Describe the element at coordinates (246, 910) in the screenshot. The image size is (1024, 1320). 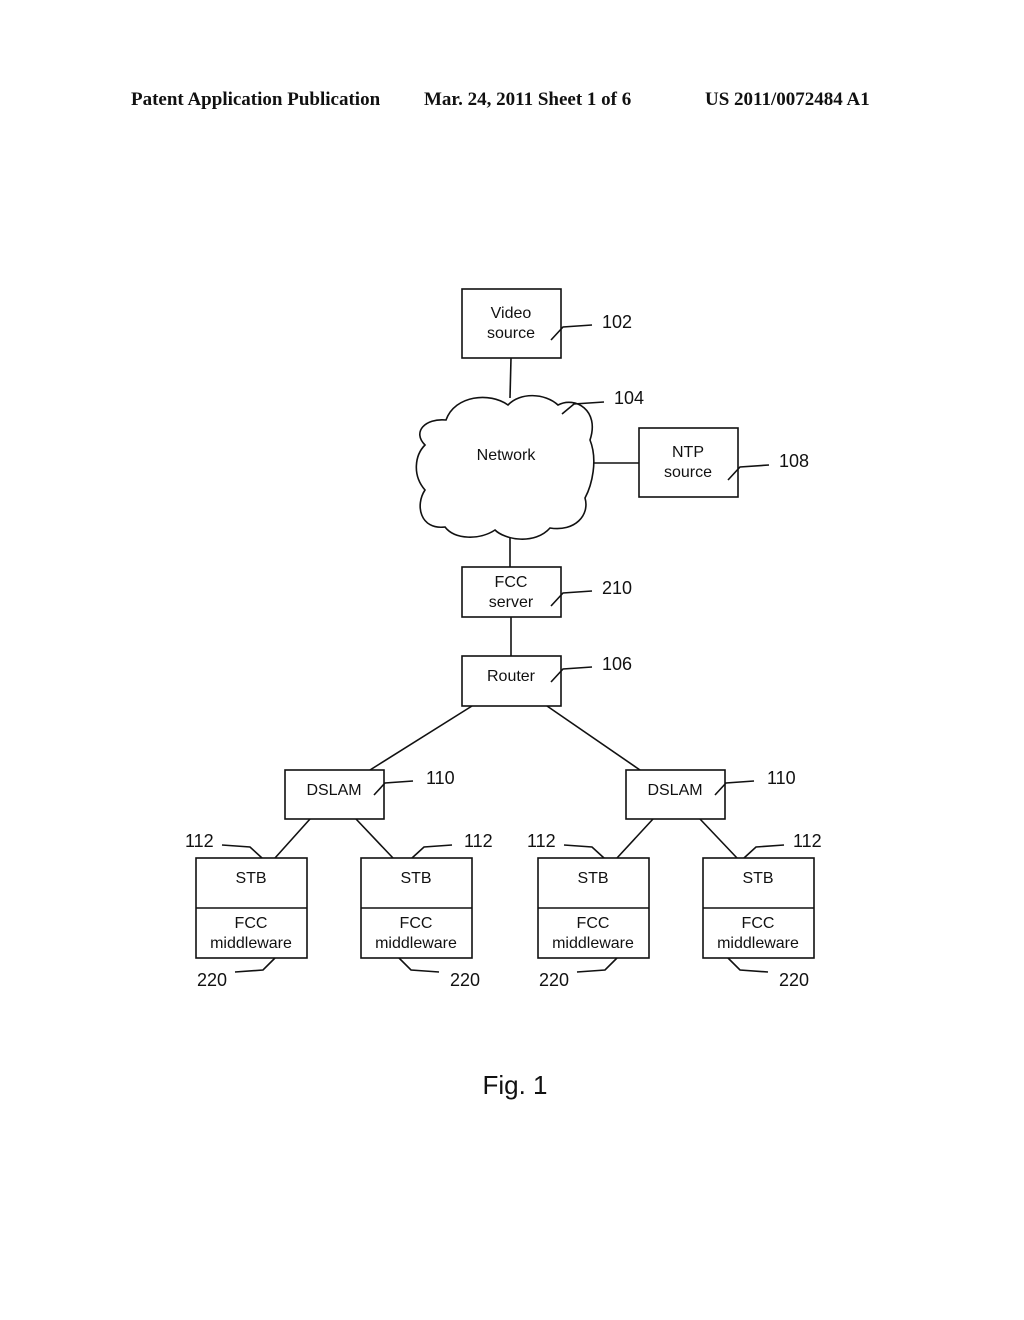
I see `stb-node-1: STB FCC middleware 112 220` at that location.